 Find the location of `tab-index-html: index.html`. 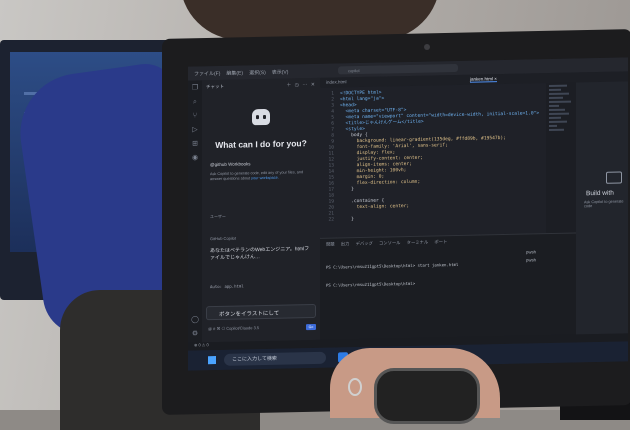

tab-index-html: index.html is located at coordinates (336, 81).